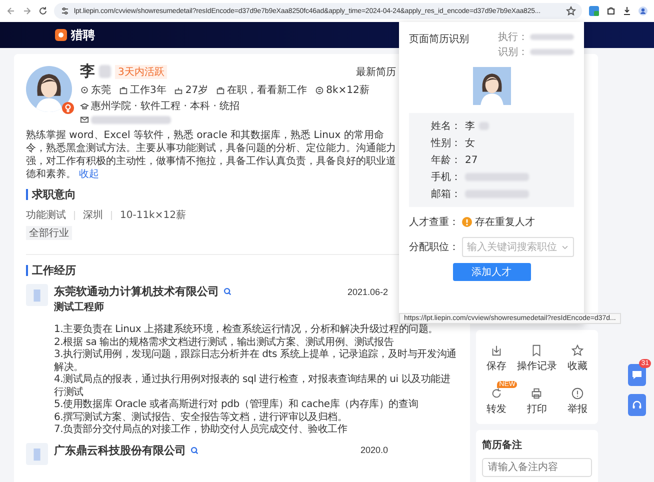  I want to click on forward-arrow-icon, so click(27, 11).